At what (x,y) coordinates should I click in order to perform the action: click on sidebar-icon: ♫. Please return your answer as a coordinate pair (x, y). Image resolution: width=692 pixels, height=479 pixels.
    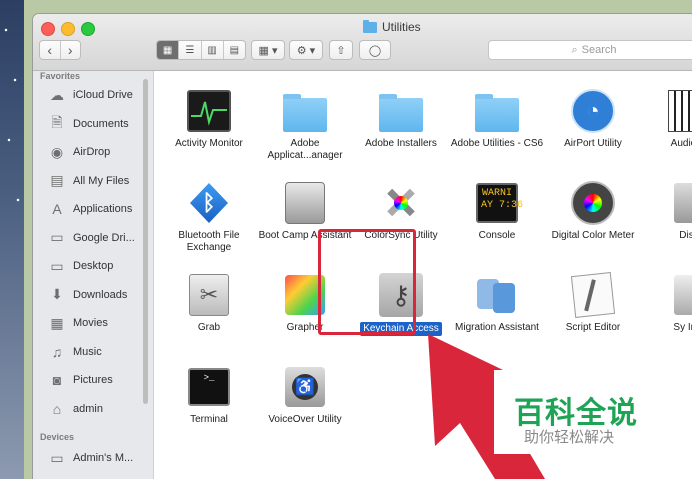
    Looking at the image, I should click on (57, 351).